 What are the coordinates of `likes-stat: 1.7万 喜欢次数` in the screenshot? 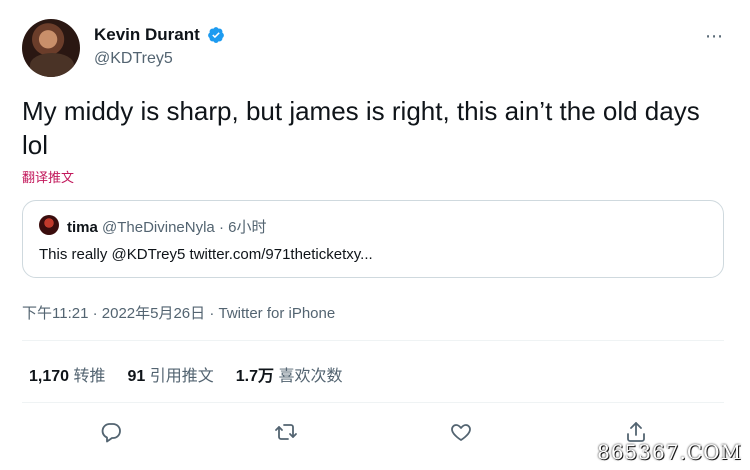 It's located at (289, 374).